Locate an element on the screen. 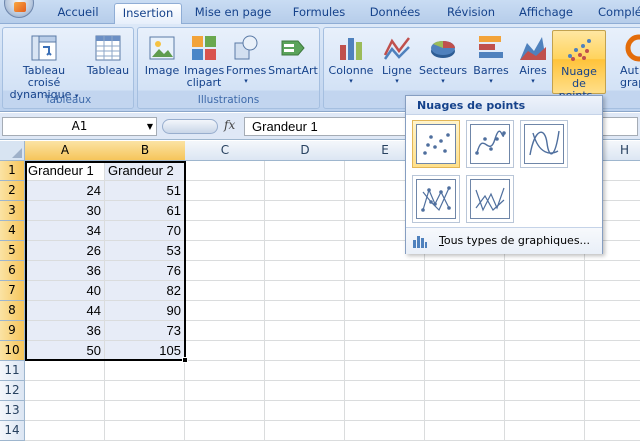 The height and width of the screenshot is (441, 640). cell-c9 is located at coordinates (225, 331).